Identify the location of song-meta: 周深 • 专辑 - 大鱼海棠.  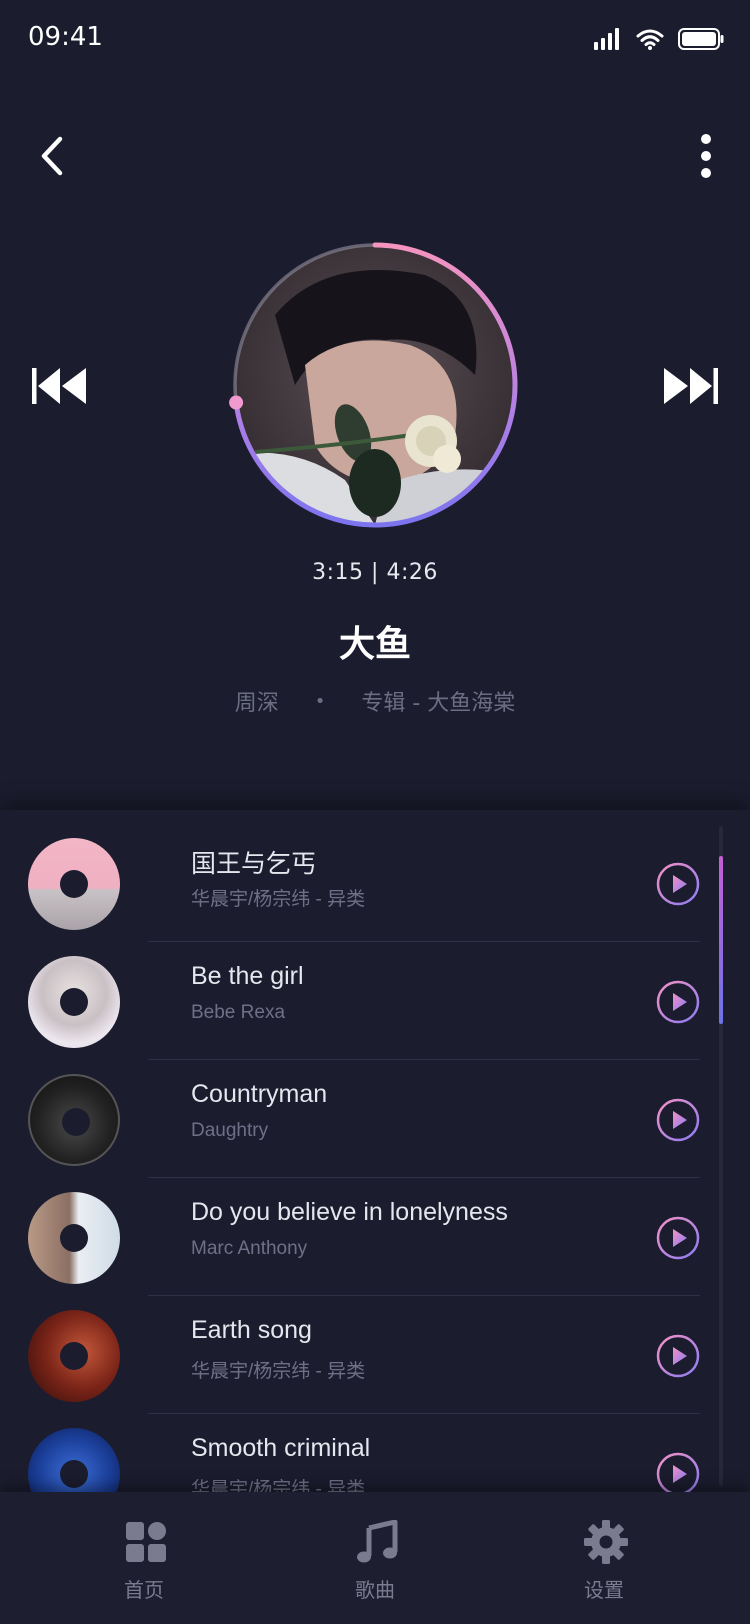
(375, 701).